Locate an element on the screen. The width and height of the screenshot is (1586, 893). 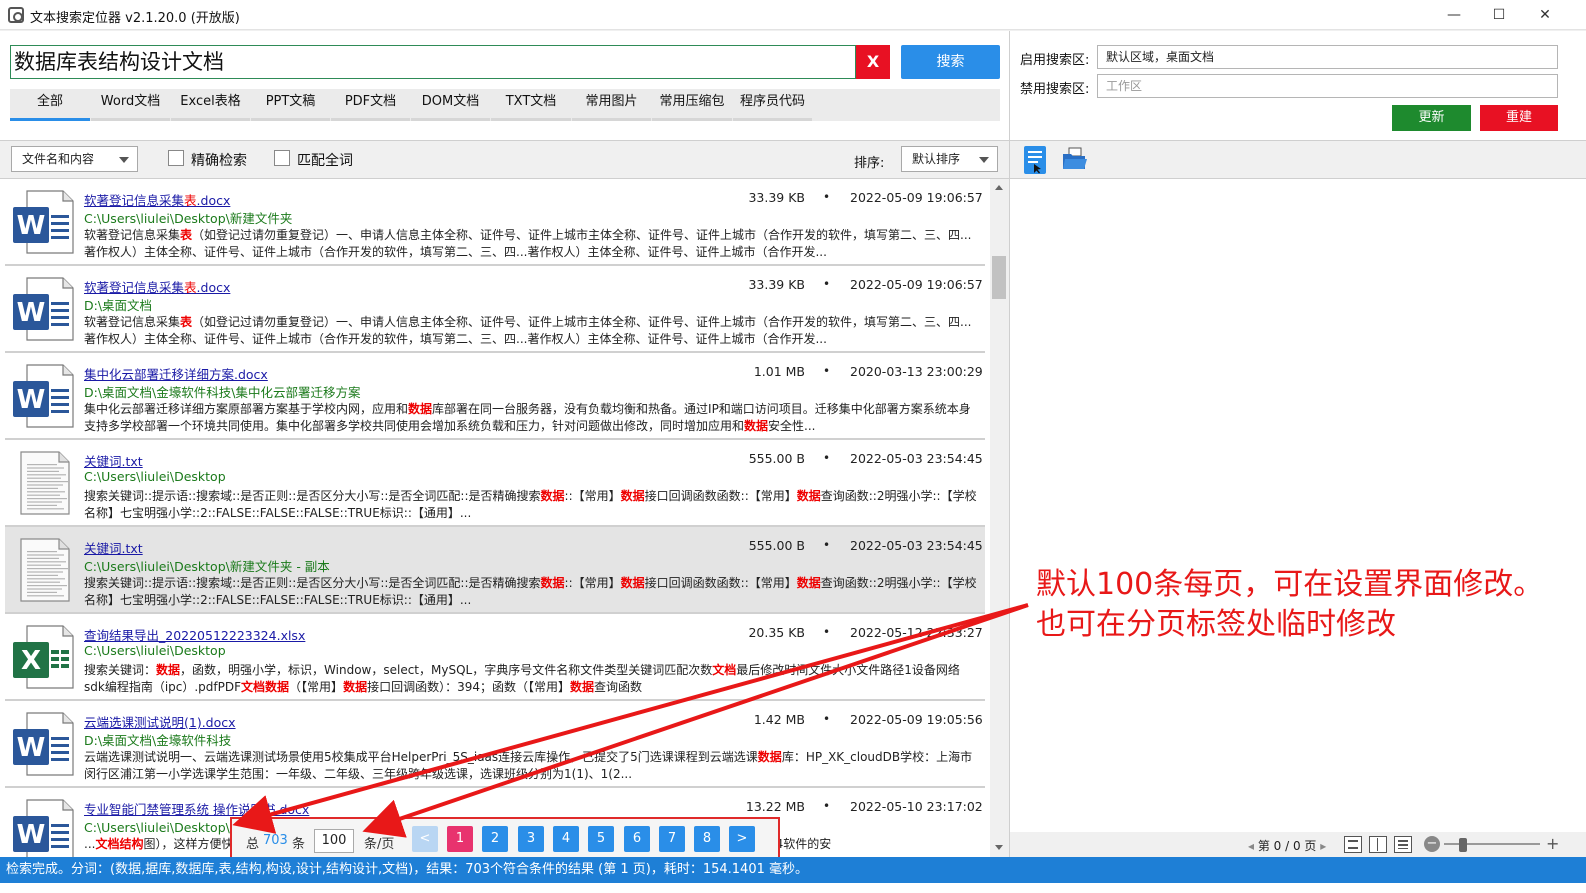
disabled-area-field: 工作区 is located at coordinates (1327, 86).